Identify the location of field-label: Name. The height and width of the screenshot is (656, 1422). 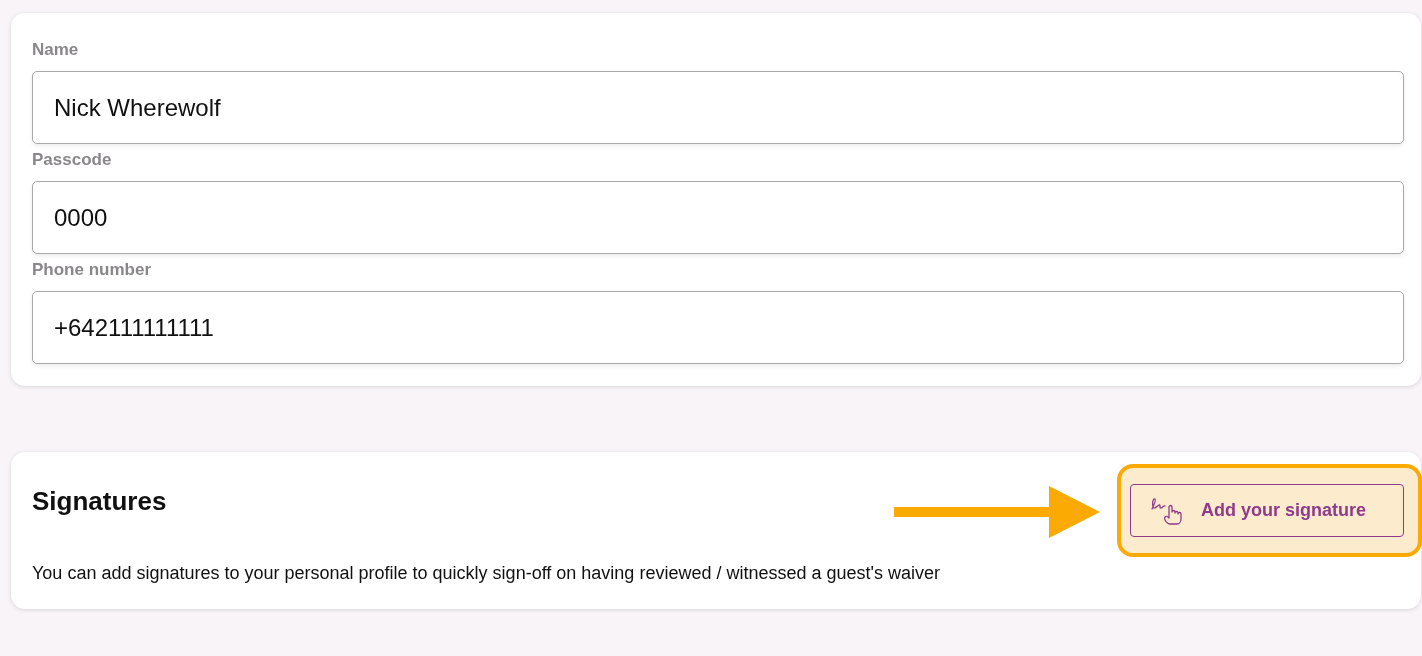
(56, 50).